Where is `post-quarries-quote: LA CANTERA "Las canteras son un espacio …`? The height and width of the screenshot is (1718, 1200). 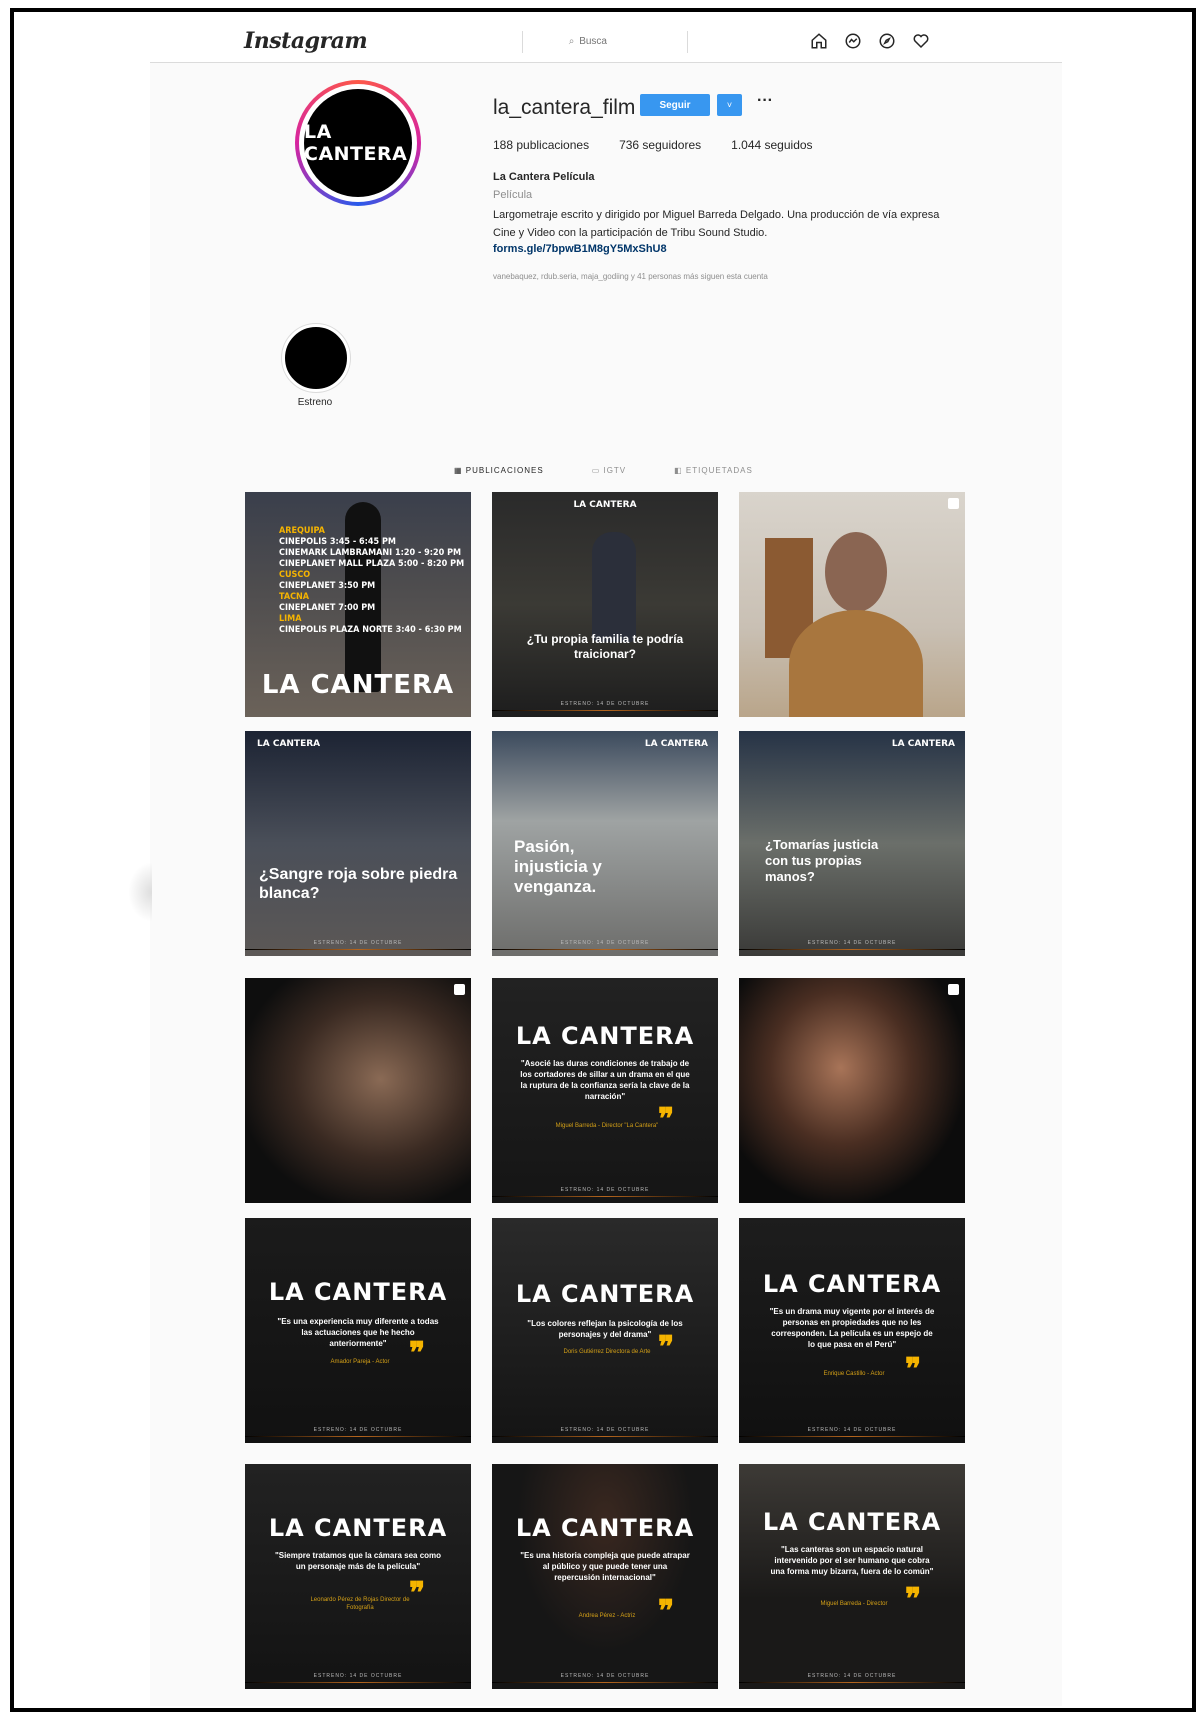
post-quarries-quote: LA CANTERA "Las canteras son un espacio … is located at coordinates (852, 1576).